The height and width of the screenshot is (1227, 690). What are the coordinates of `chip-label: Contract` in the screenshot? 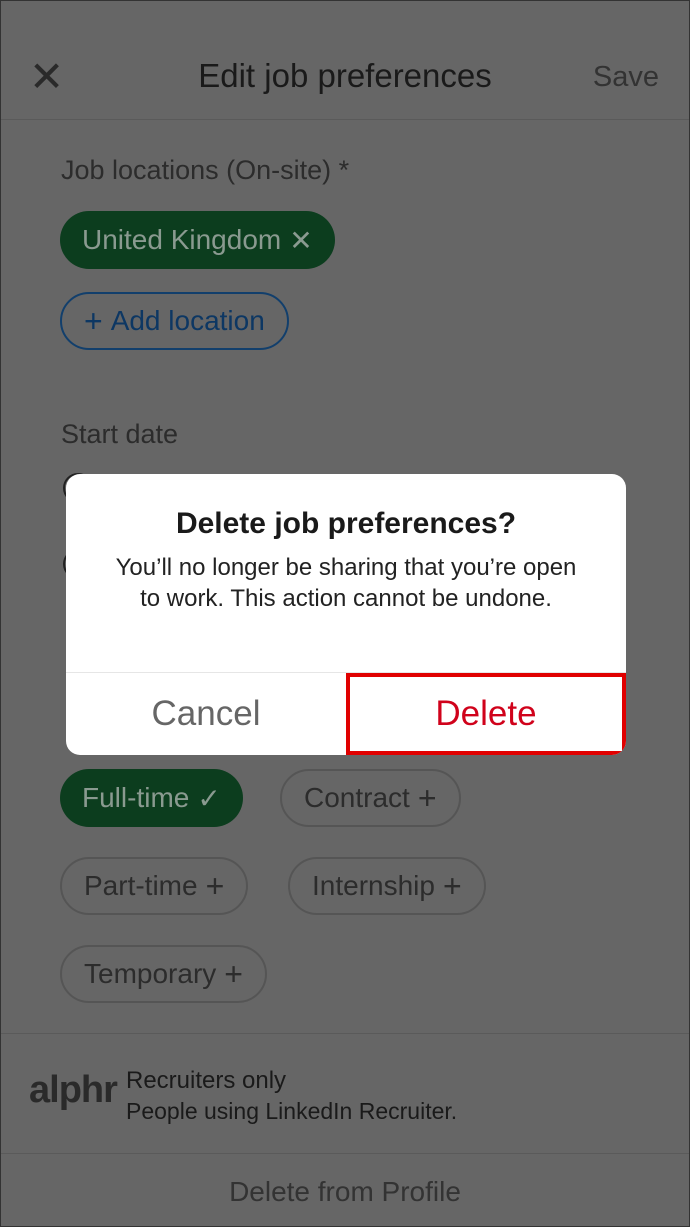 It's located at (357, 797).